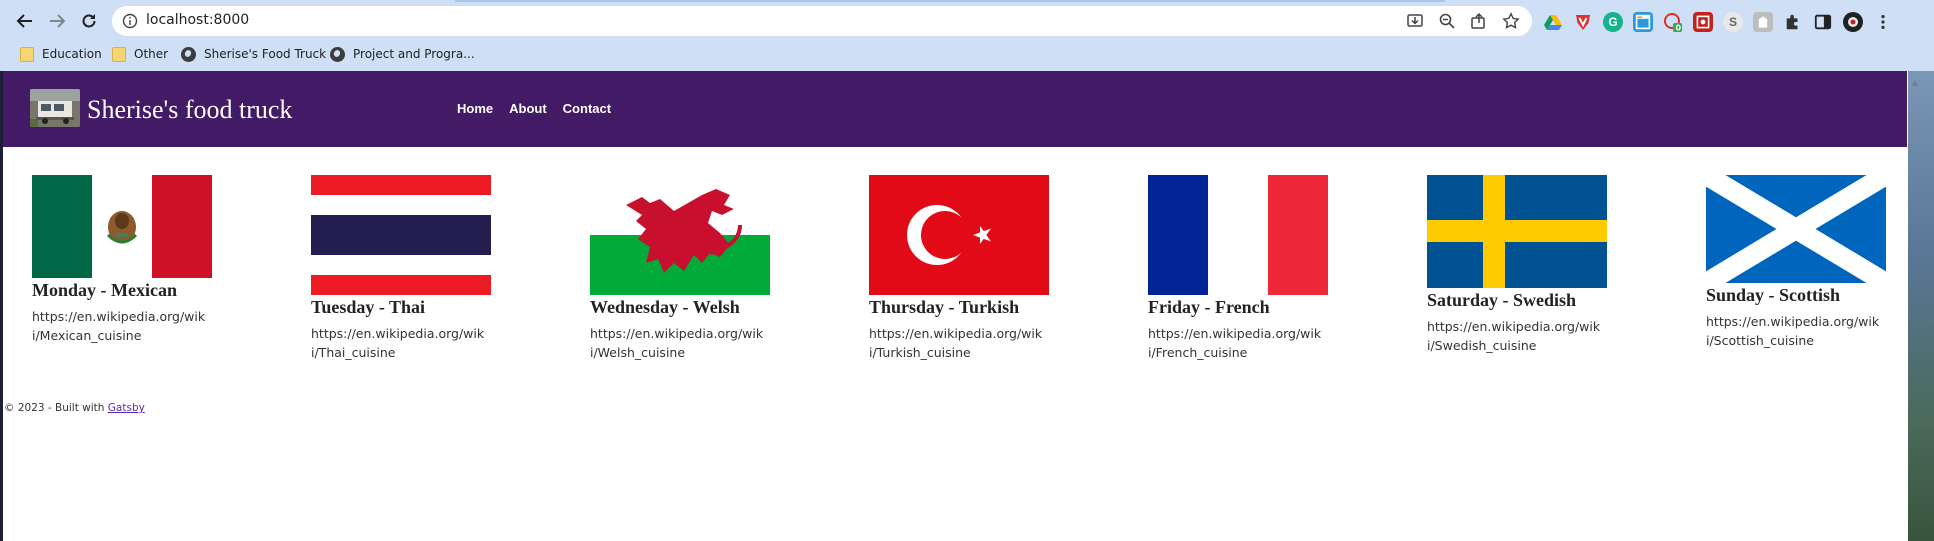  Describe the element at coordinates (130, 21) in the screenshot. I see `info-icon` at that location.